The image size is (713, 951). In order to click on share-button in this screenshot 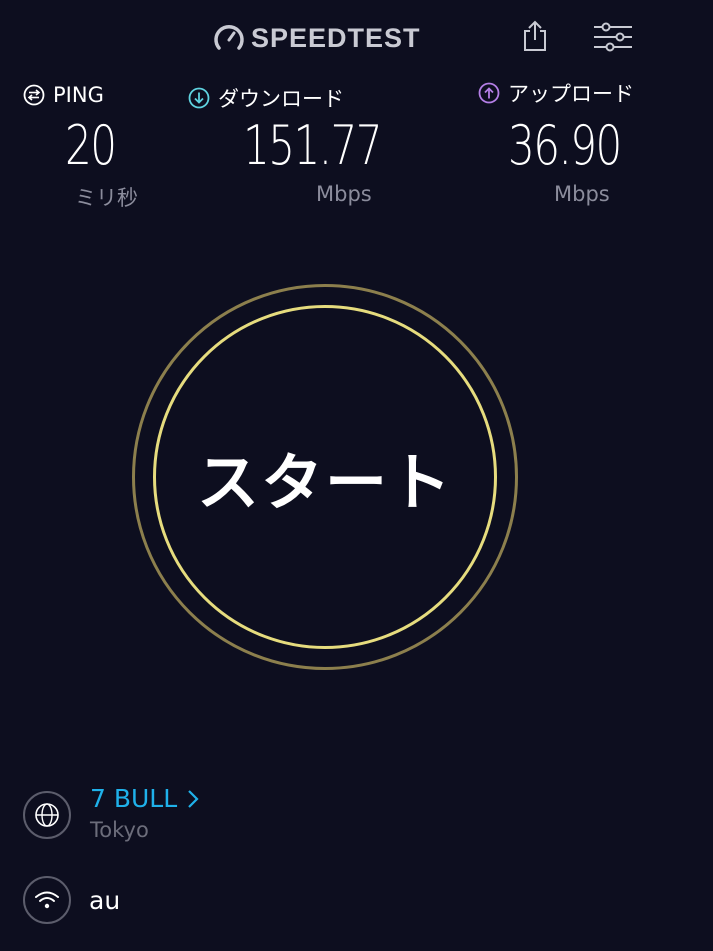, I will do `click(535, 36)`.